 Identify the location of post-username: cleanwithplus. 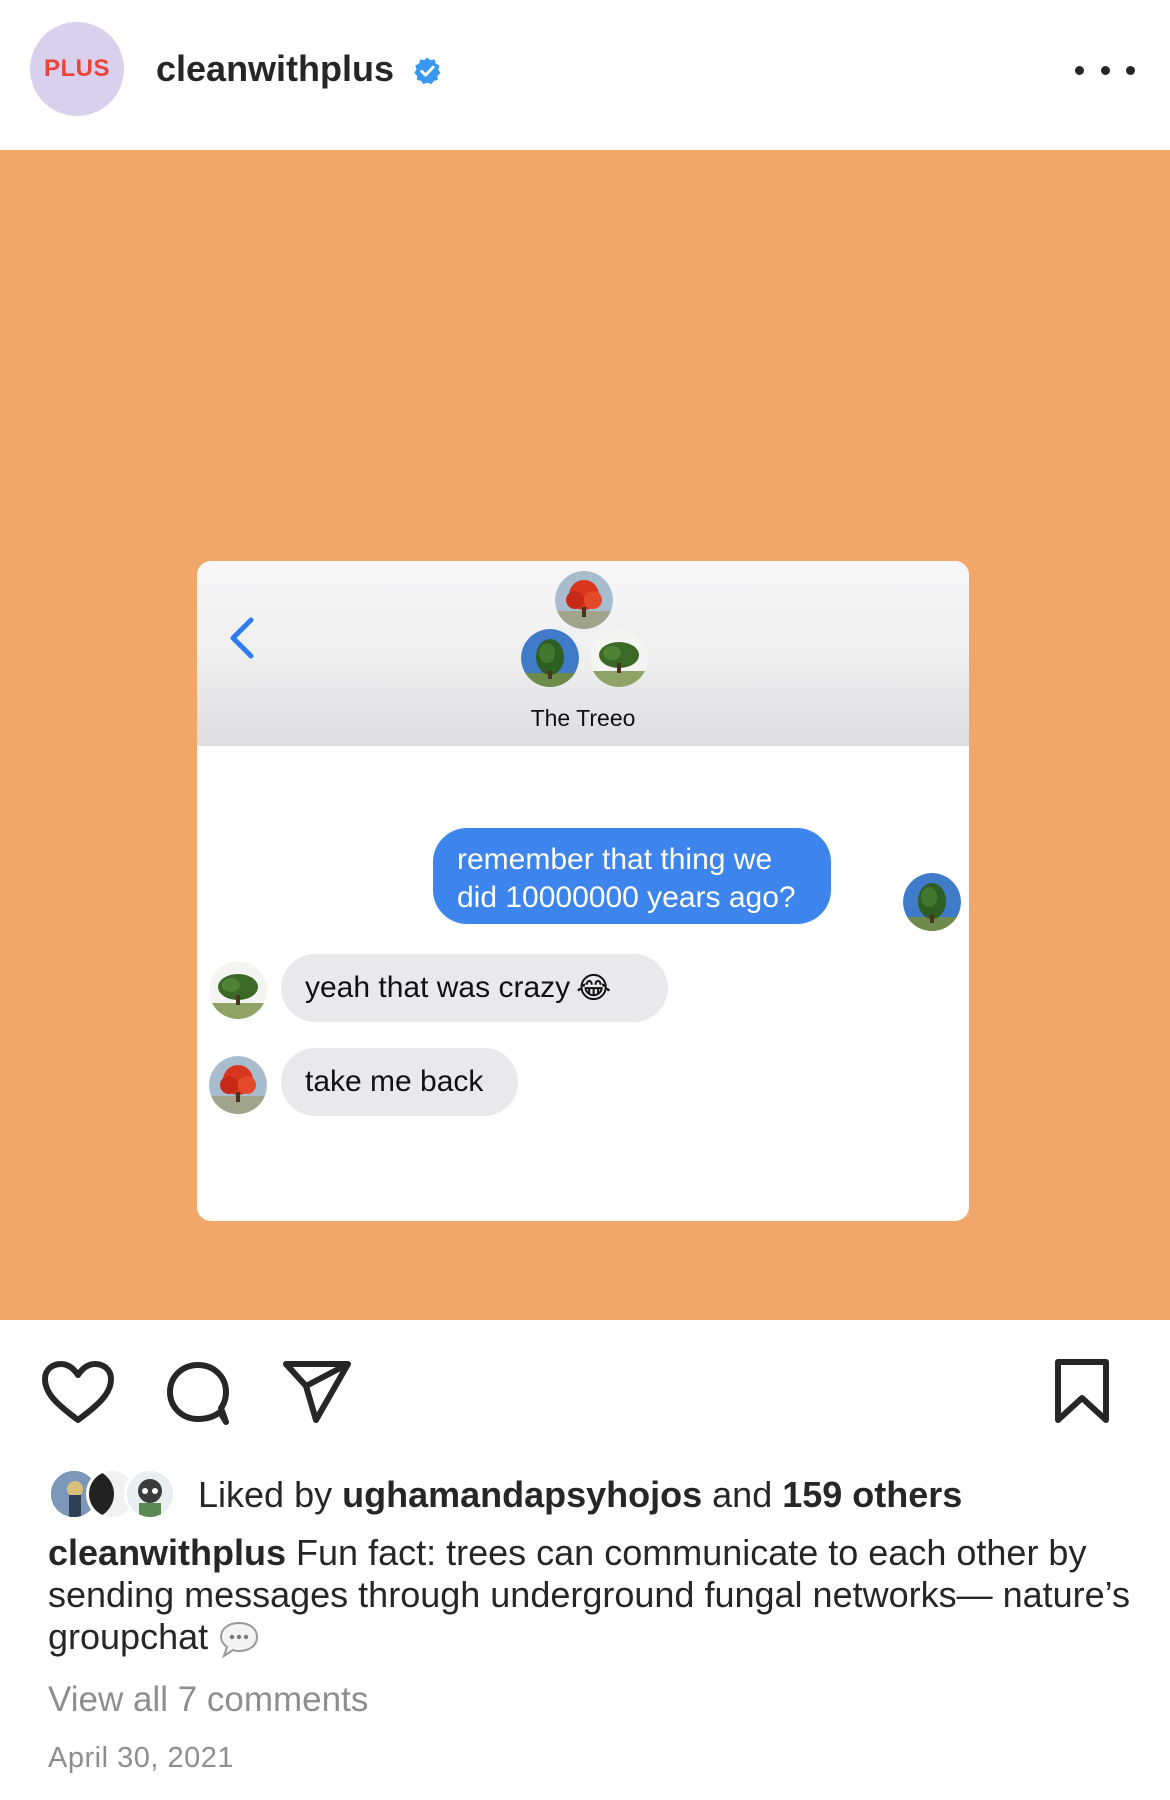
(275, 69).